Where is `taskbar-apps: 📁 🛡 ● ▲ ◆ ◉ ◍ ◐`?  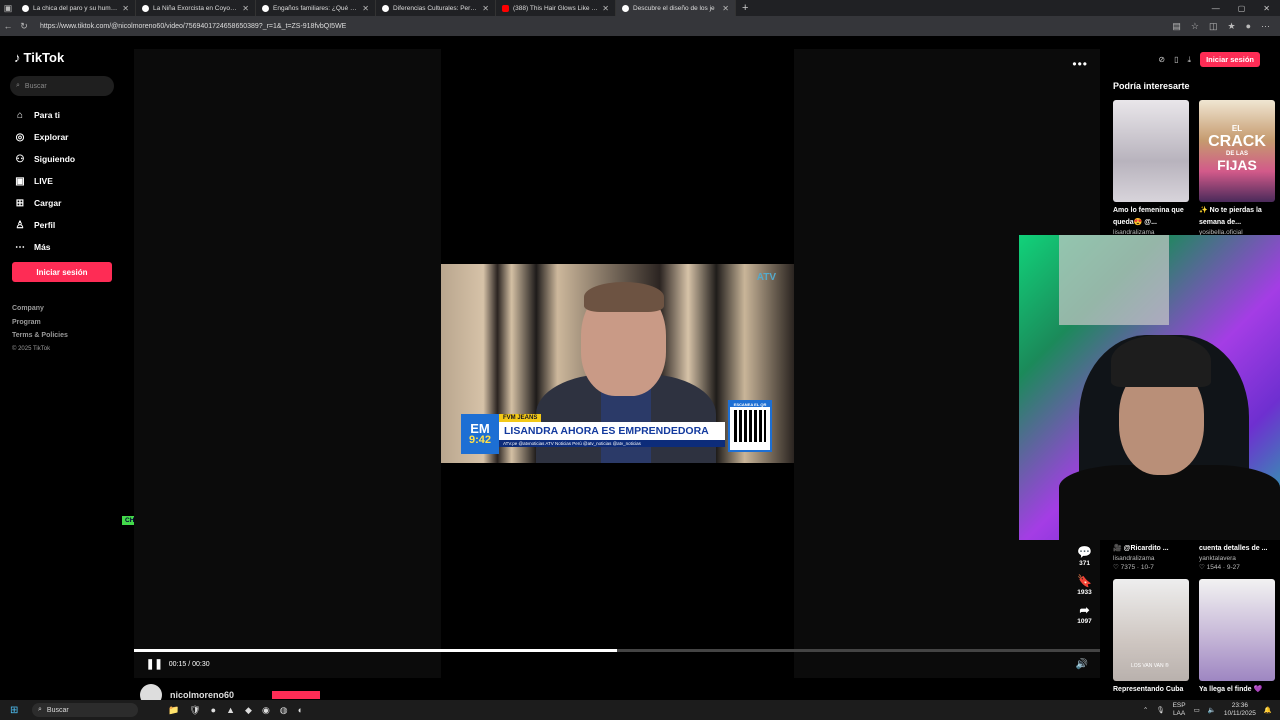
taskbar-apps: 📁 🛡 ● ▲ ◆ ◉ ◍ ◐ is located at coordinates (235, 710).